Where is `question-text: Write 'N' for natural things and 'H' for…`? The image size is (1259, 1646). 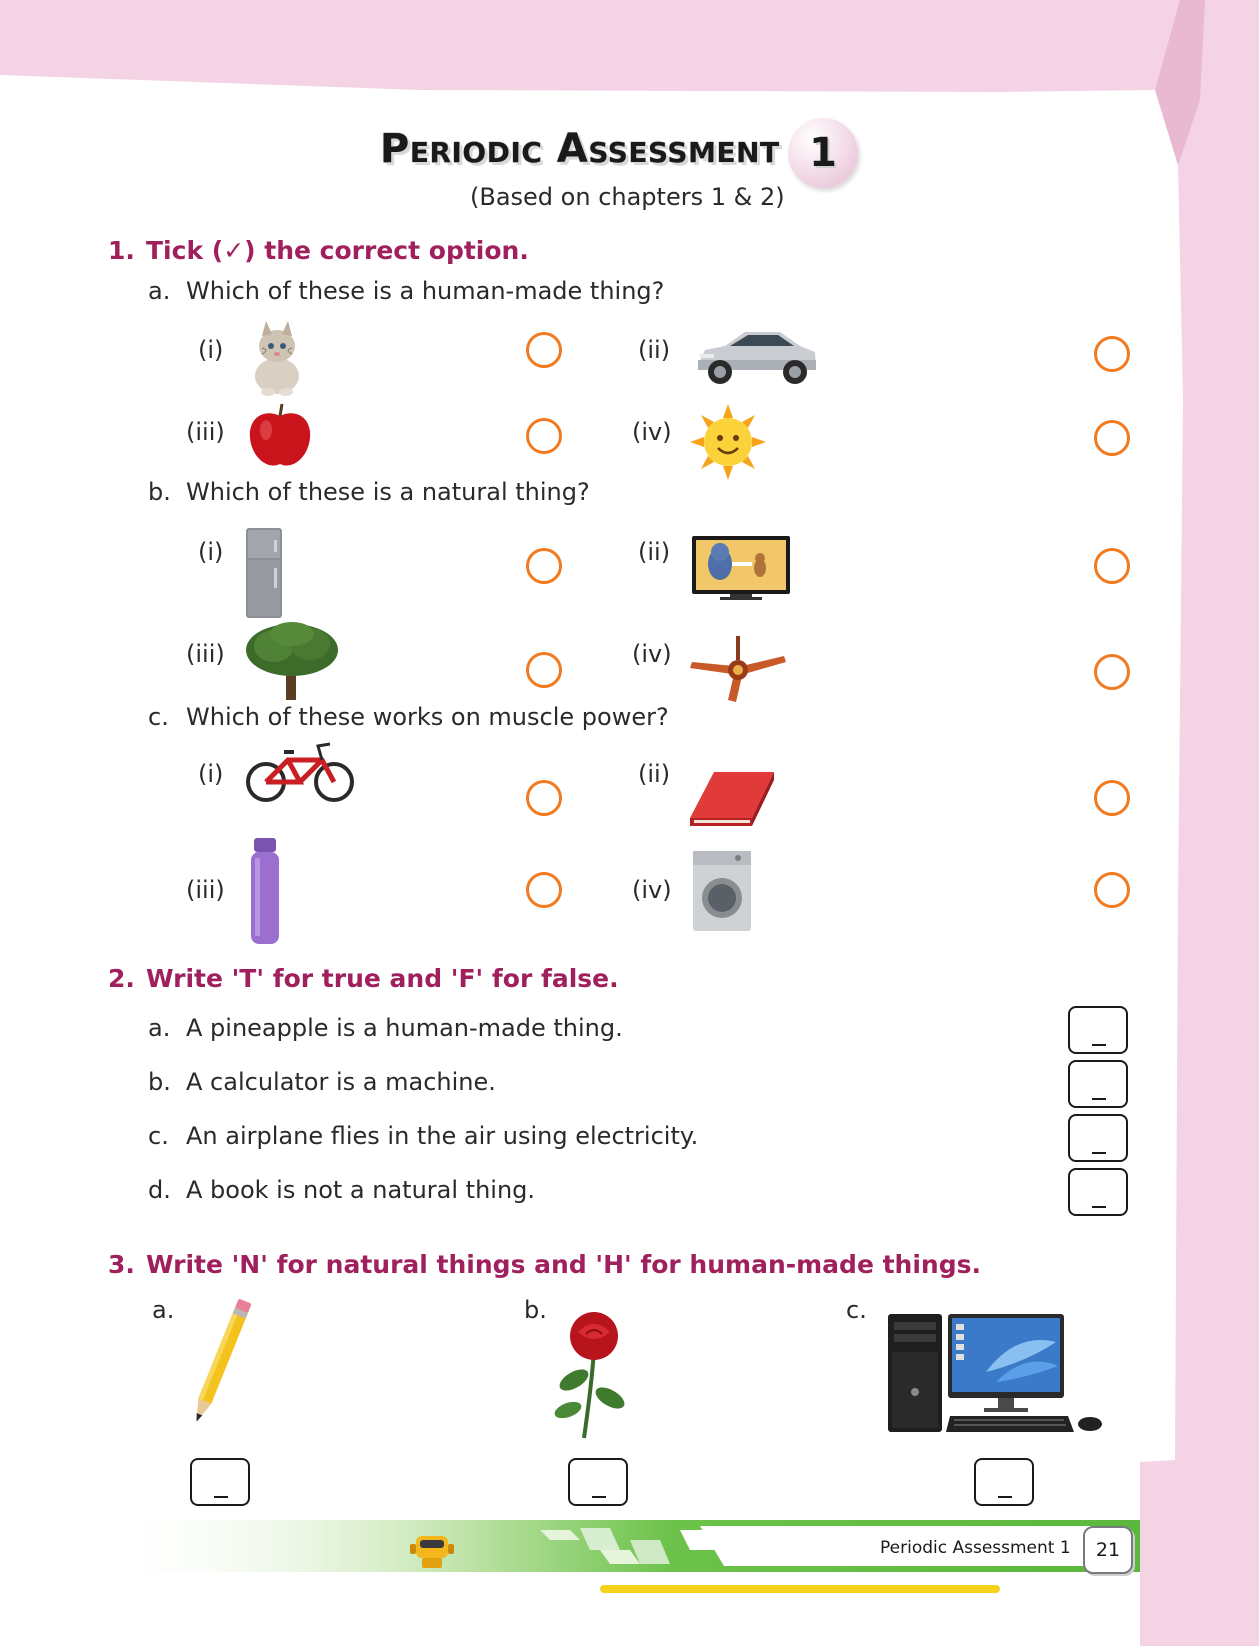
question-text: Write 'N' for natural things and 'H' for… is located at coordinates (563, 1264).